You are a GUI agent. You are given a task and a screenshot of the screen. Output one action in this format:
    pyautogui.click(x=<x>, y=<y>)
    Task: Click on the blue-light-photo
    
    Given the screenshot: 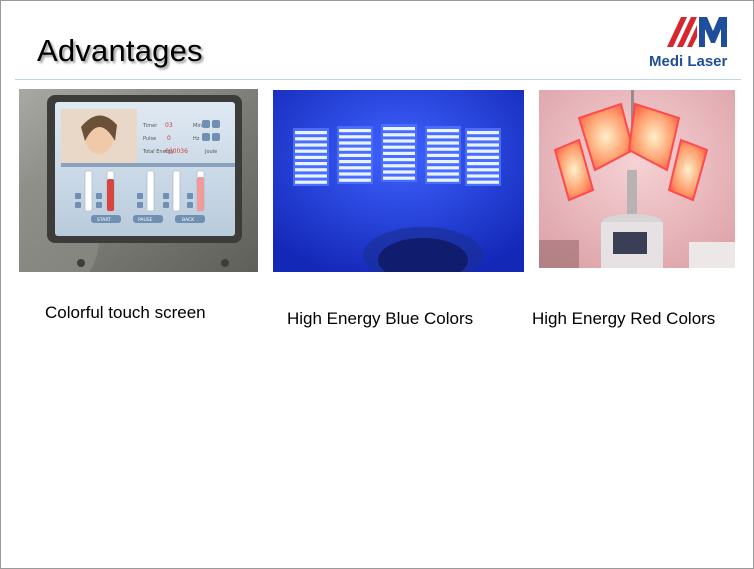 What is the action you would take?
    pyautogui.click(x=398, y=181)
    